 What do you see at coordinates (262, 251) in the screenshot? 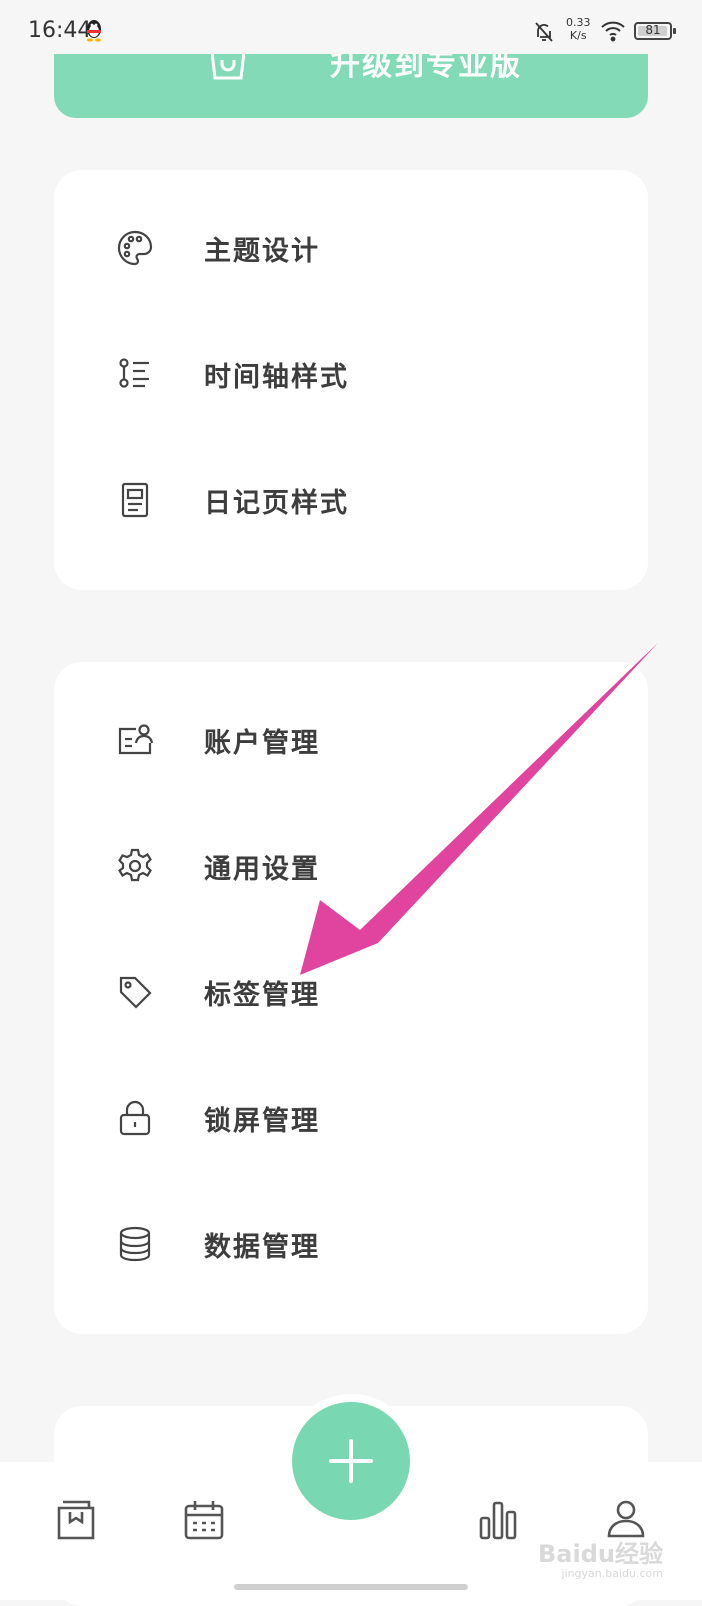
I see `menu-item-label: 主题设计` at bounding box center [262, 251].